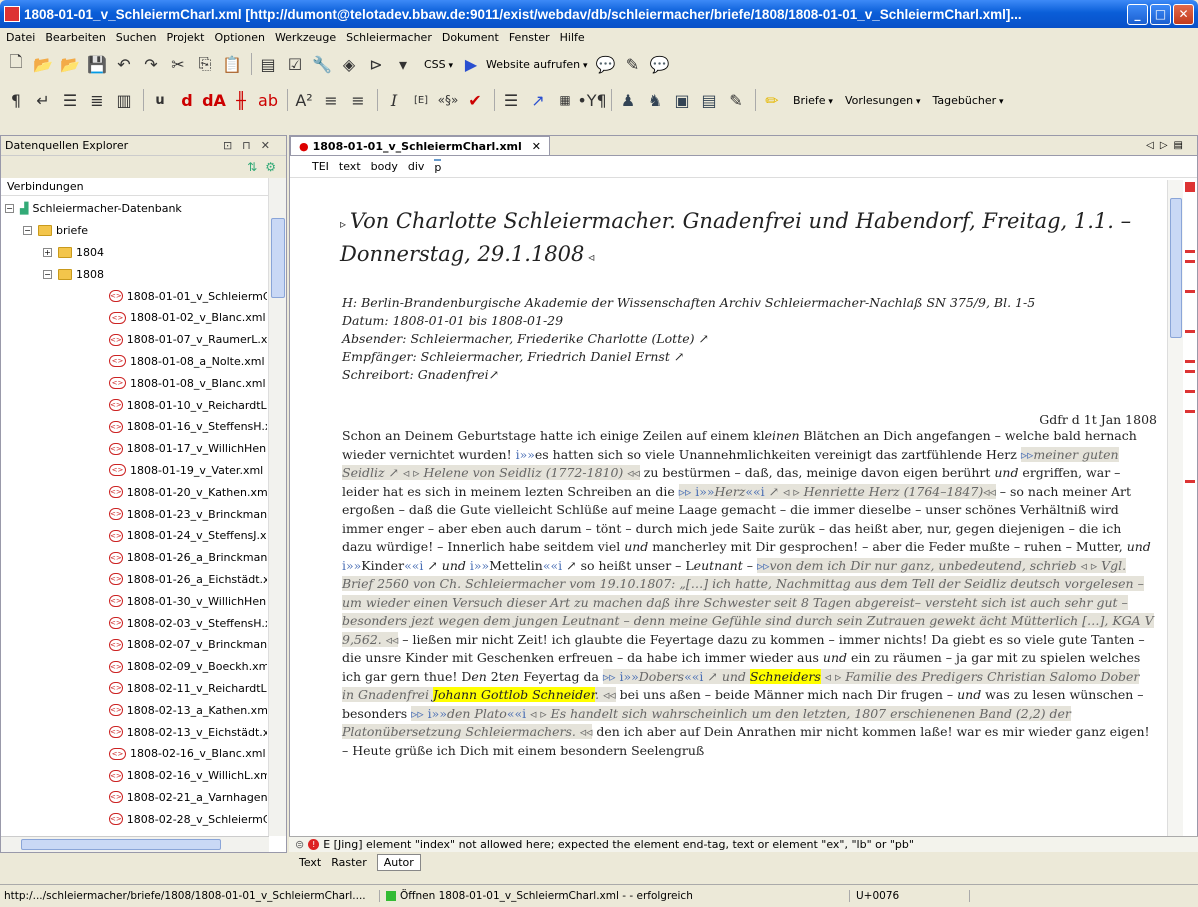  I want to click on tree-file-item: <> 1808-02-21_a_Varnhagen.x, so click(134, 798).